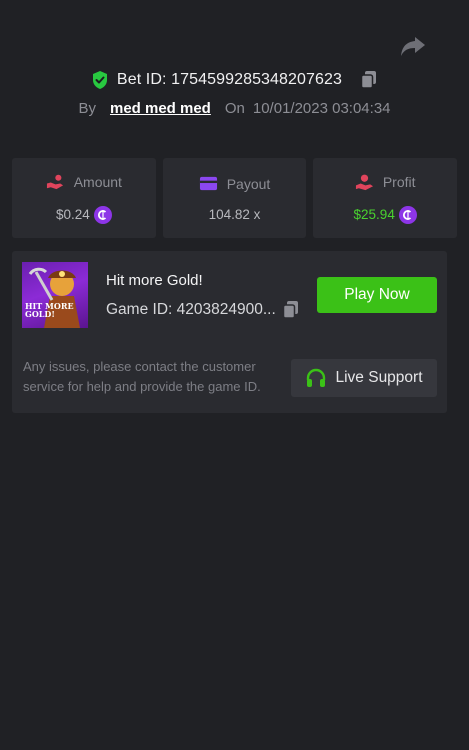 The width and height of the screenshot is (469, 750). I want to click on bet-id-label: Bet ID:, so click(141, 79).